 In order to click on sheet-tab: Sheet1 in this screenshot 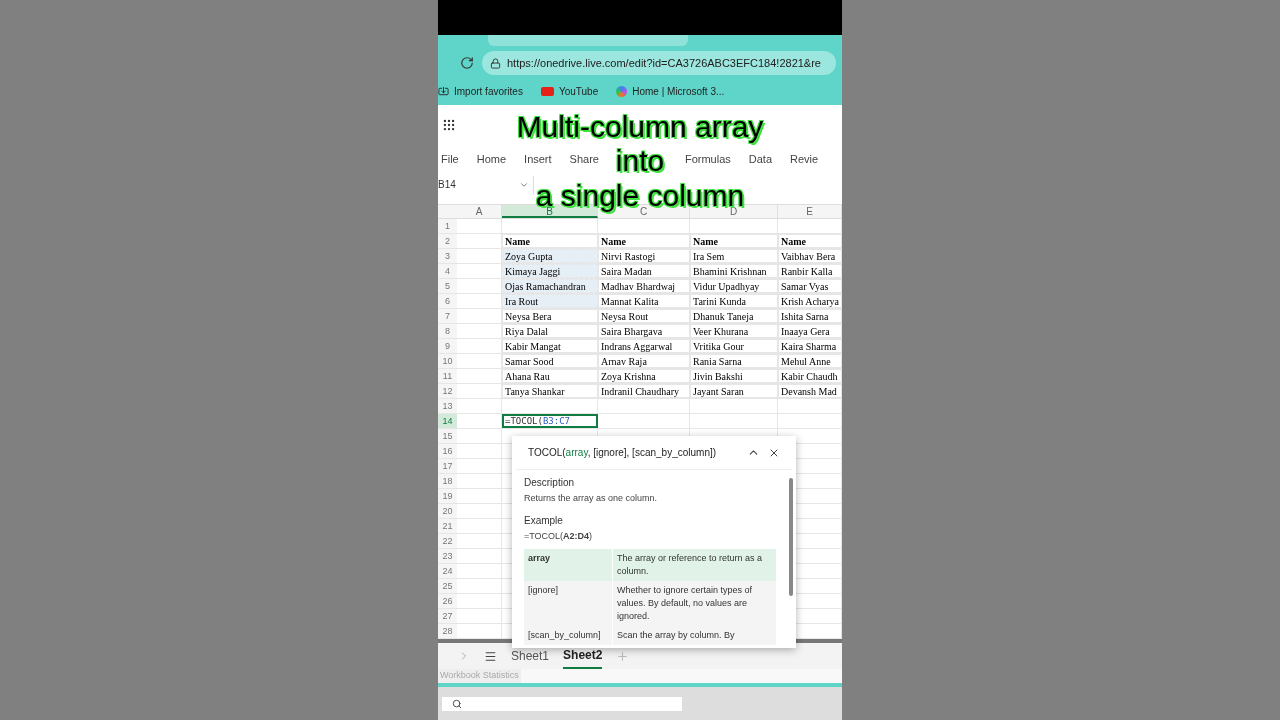, I will do `click(530, 656)`.